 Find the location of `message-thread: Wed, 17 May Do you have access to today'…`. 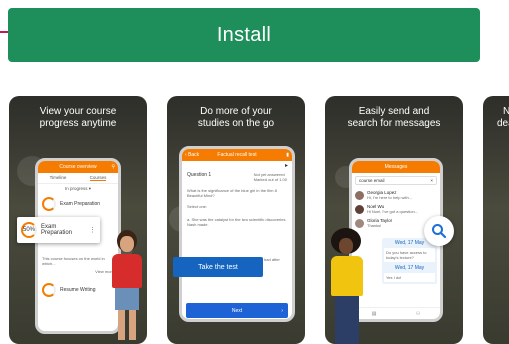

message-thread: Wed, 17 May Do you have access to today'… is located at coordinates (409, 261).